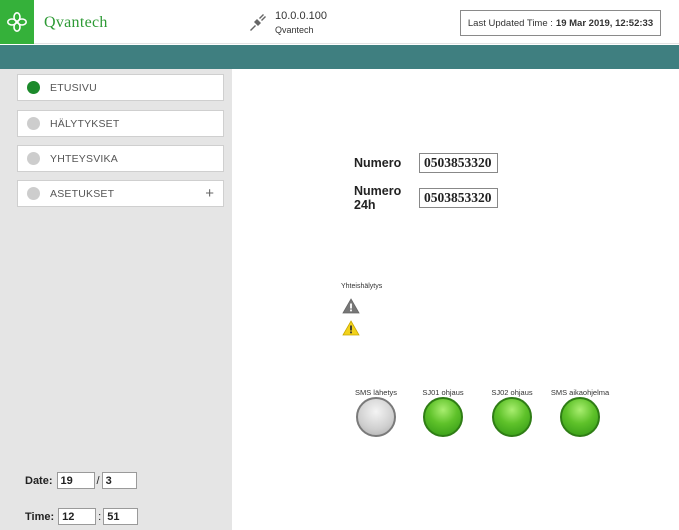 Image resolution: width=679 pixels, height=530 pixels. What do you see at coordinates (351, 328) in the screenshot?
I see `warning-yellow-icon` at bounding box center [351, 328].